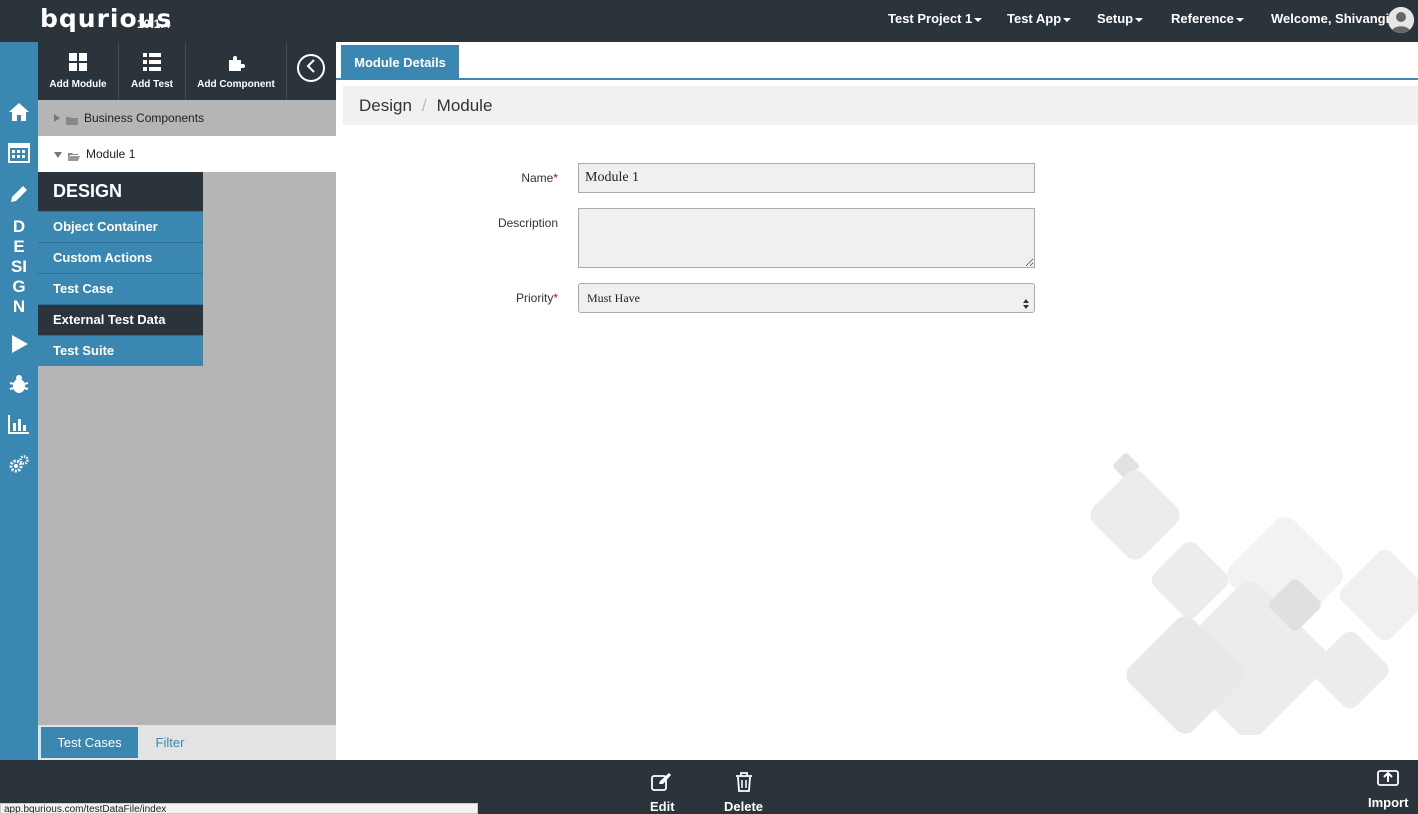 This screenshot has width=1418, height=814. I want to click on name-label-text: Name, so click(537, 178).